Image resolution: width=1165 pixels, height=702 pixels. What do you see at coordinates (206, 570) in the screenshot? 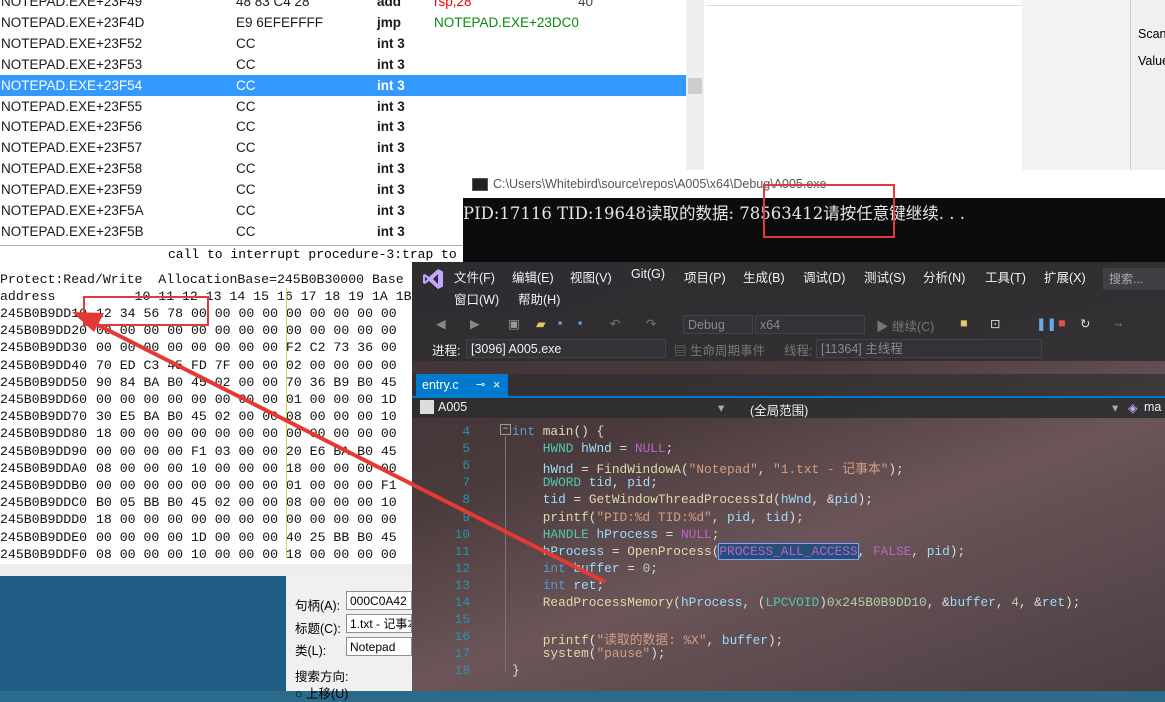
I see `dump-horizontal-scrollbar` at bounding box center [206, 570].